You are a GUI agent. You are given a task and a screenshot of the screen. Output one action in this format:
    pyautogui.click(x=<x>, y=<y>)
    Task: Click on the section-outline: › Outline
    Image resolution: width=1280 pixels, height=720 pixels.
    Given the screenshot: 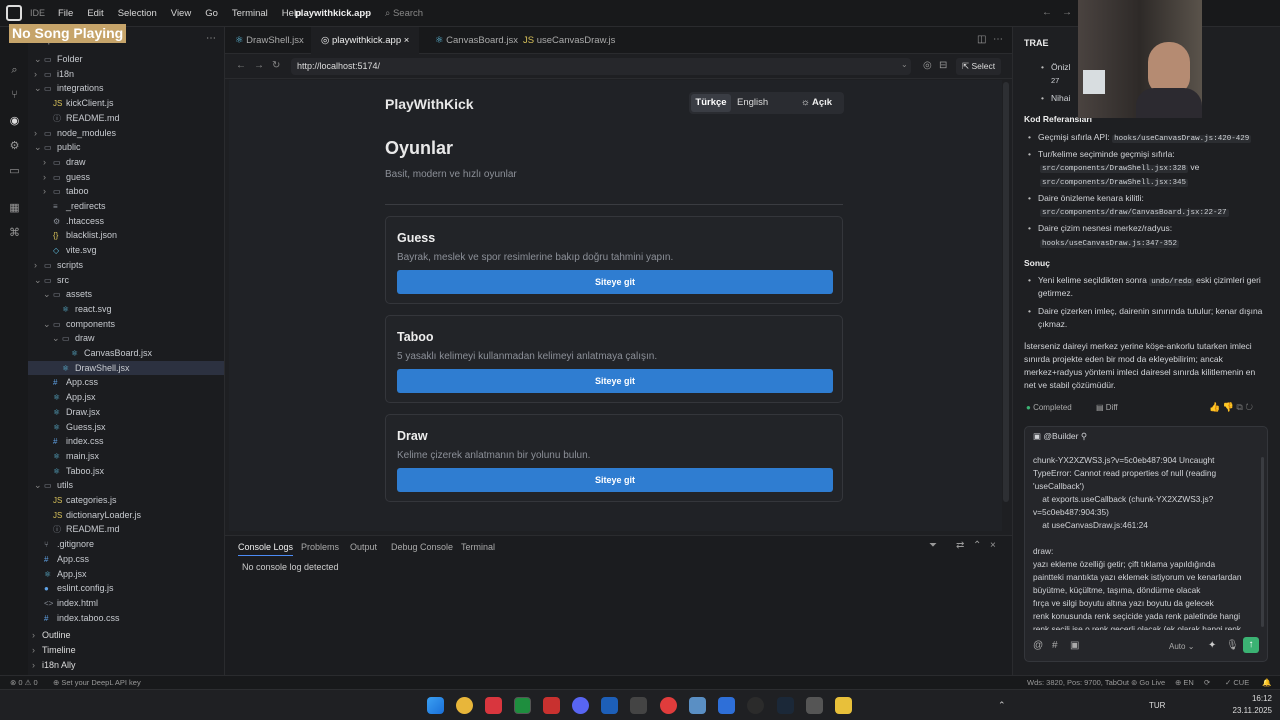 What is the action you would take?
    pyautogui.click(x=51, y=635)
    